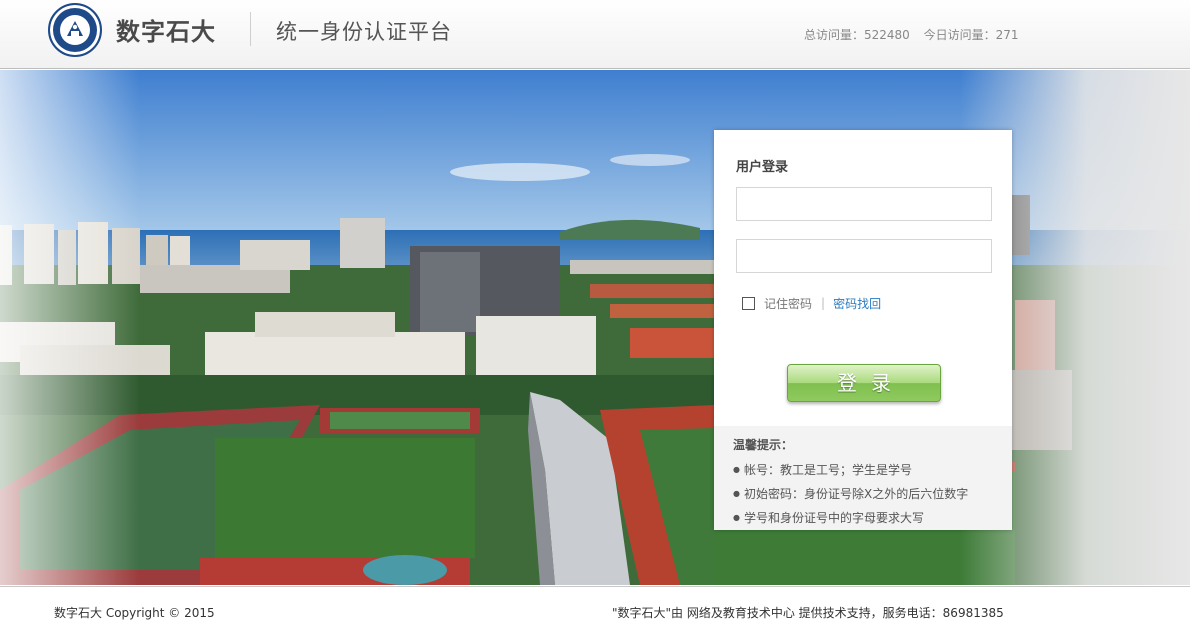  Describe the element at coordinates (850, 519) in the screenshot. I see `tip-item: 学号和身份证号中的字母要求大写` at that location.